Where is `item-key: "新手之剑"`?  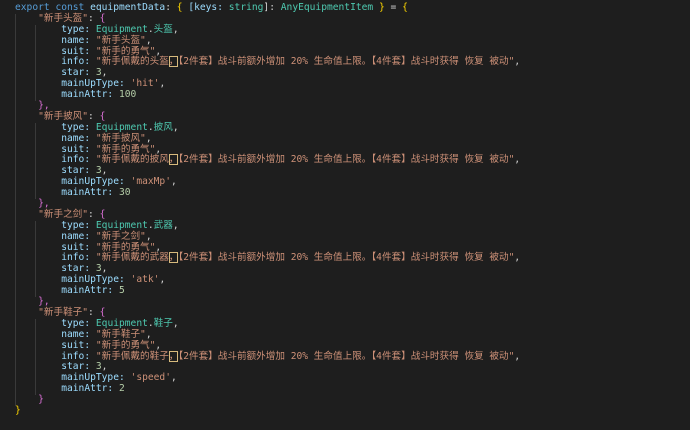
item-key: "新手之剑" is located at coordinates (63, 214).